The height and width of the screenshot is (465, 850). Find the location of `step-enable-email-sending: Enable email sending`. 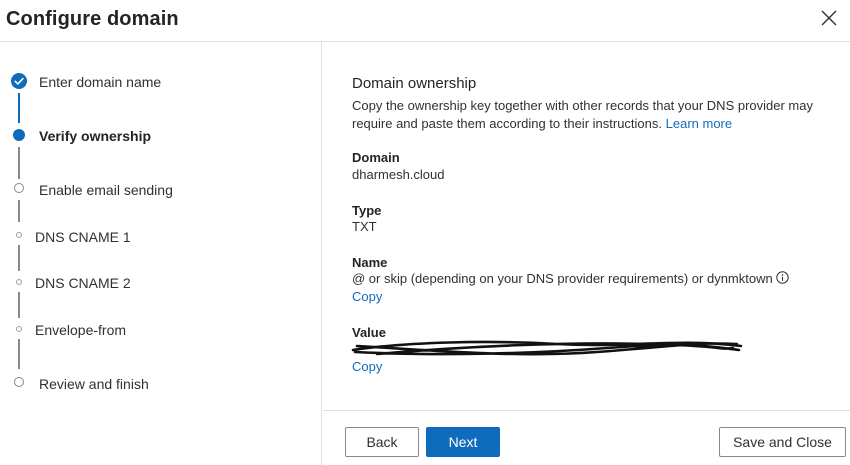

step-enable-email-sending: Enable email sending is located at coordinates (106, 190).